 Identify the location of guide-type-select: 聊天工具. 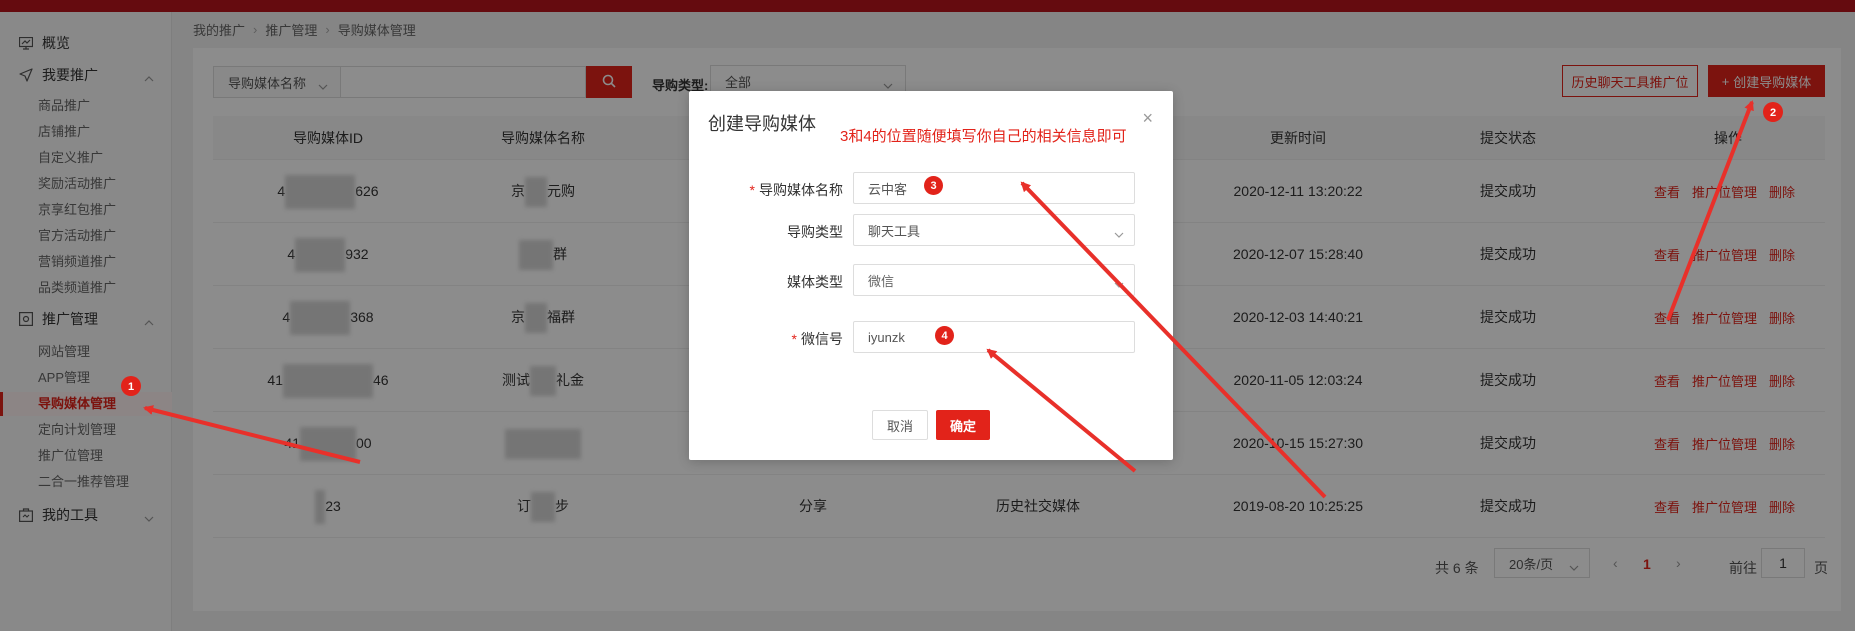
(994, 230).